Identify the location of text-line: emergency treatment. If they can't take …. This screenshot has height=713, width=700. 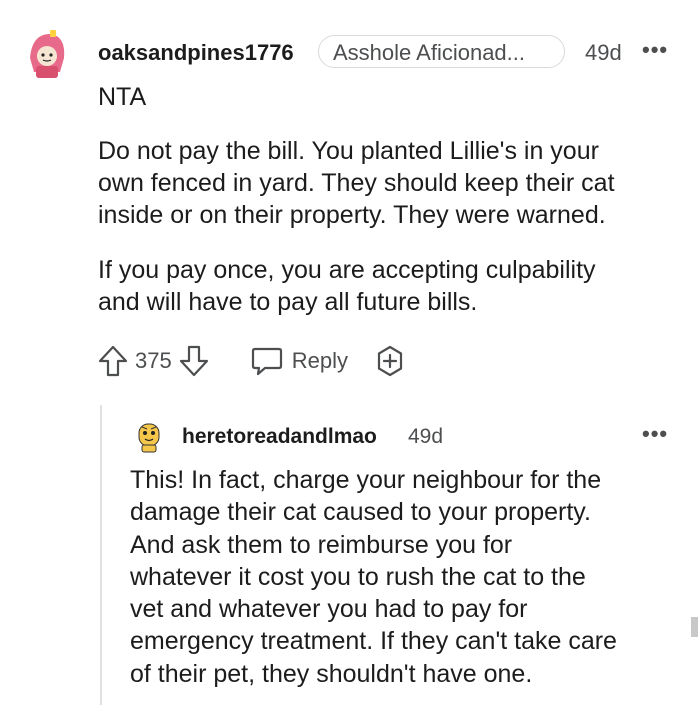
(373, 641).